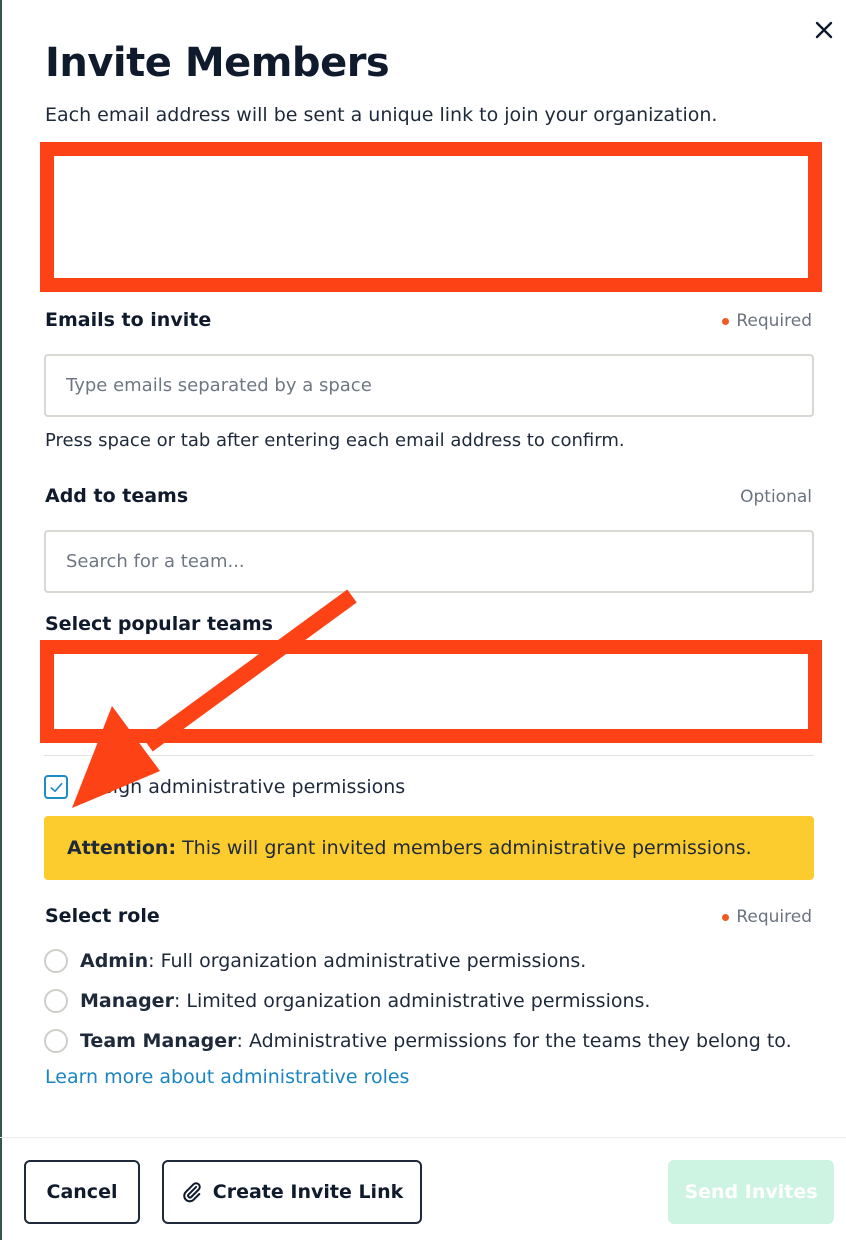 Image resolution: width=846 pixels, height=1240 pixels. What do you see at coordinates (774, 321) in the screenshot?
I see `emails-required-text: Required` at bounding box center [774, 321].